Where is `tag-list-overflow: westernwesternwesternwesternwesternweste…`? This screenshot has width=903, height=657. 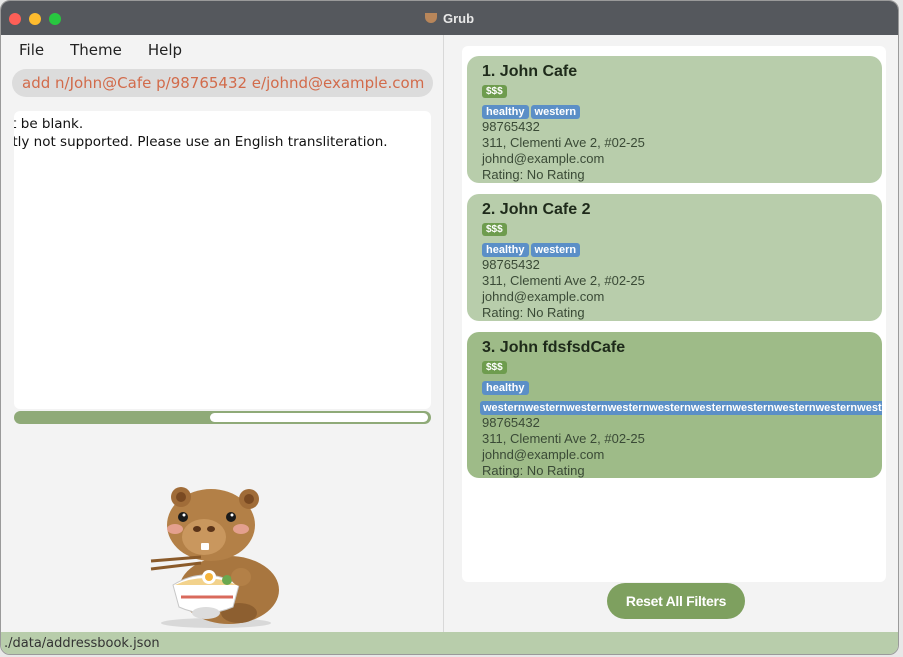 tag-list-overflow: westernwesternwesternwesternwesternweste… is located at coordinates (681, 406).